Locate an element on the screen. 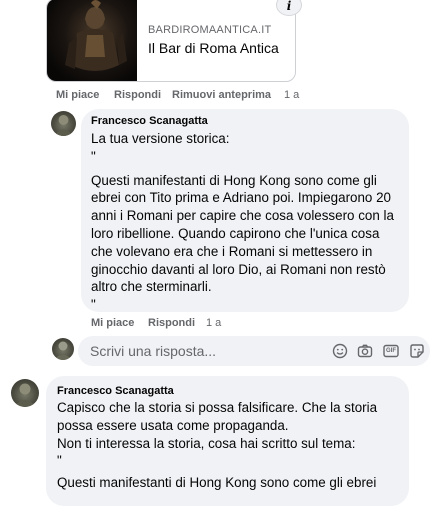 The width and height of the screenshot is (445, 506). comment-line: altro che sterminarli. is located at coordinates (151, 287).